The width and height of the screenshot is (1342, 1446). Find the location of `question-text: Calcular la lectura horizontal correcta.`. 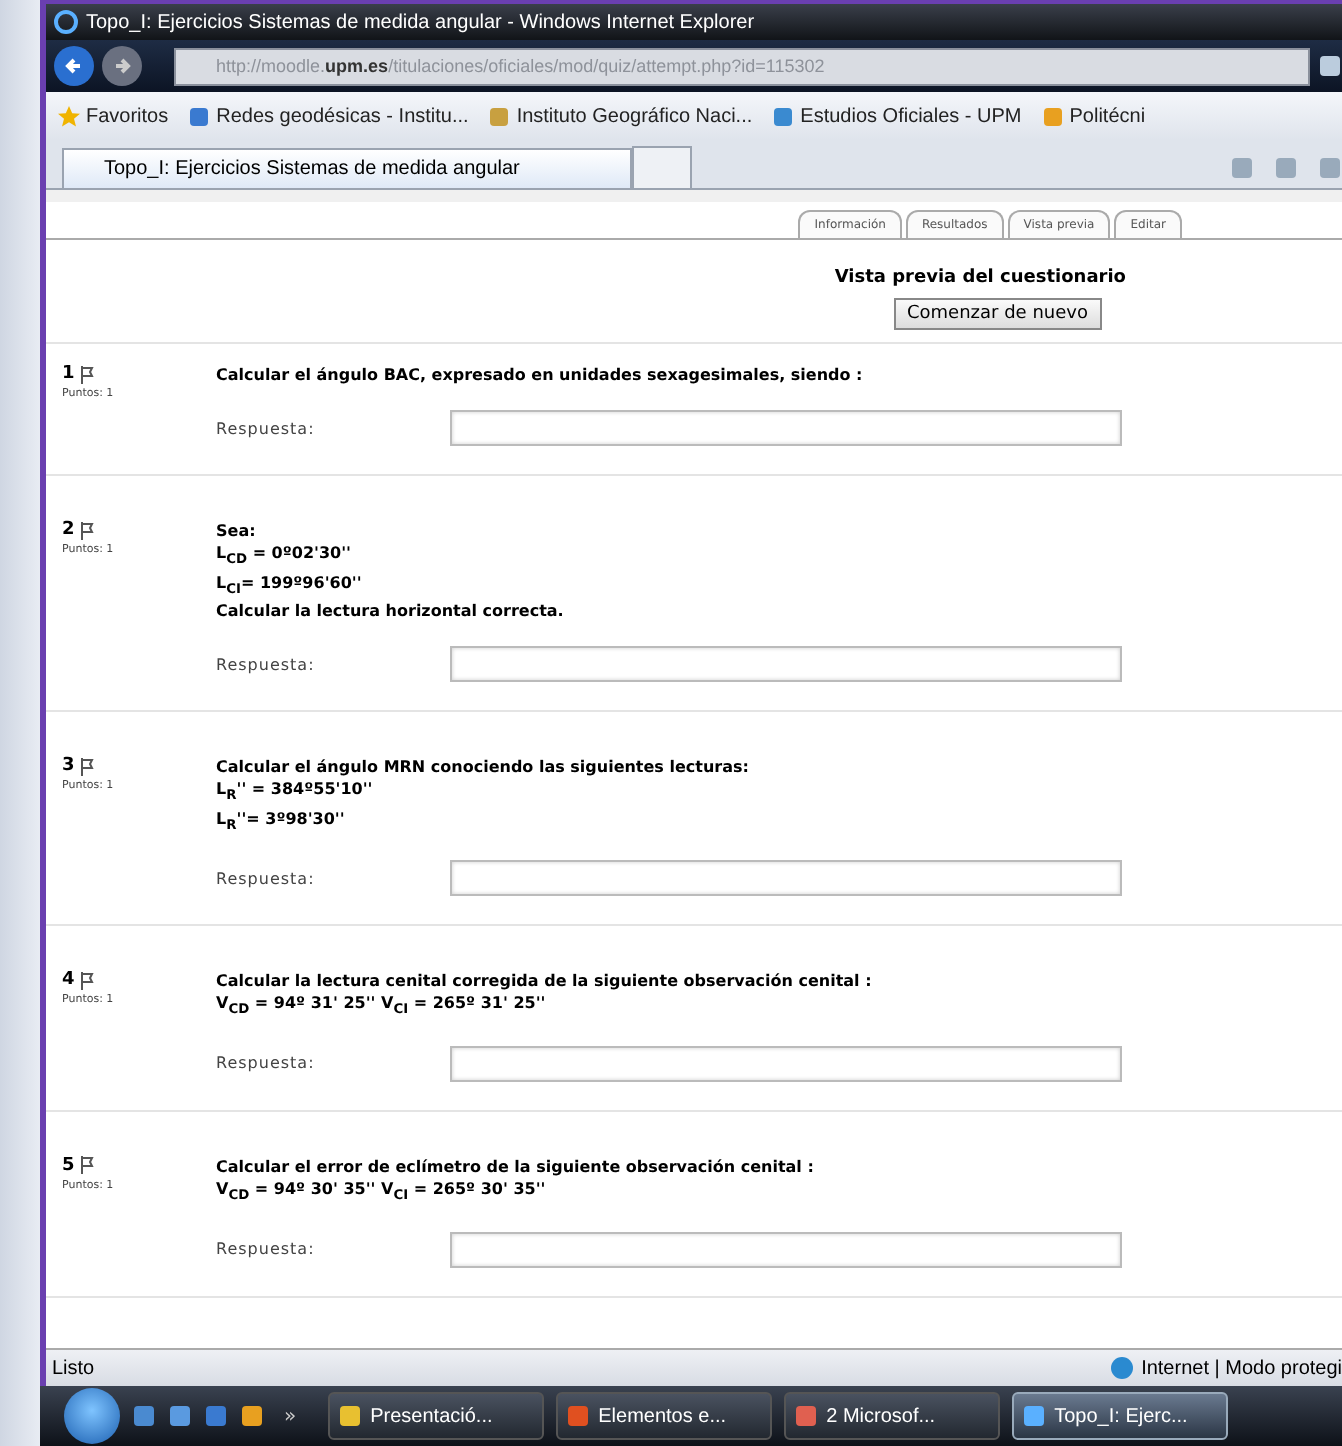

question-text: Calcular la lectura horizontal correcta. is located at coordinates (391, 611).